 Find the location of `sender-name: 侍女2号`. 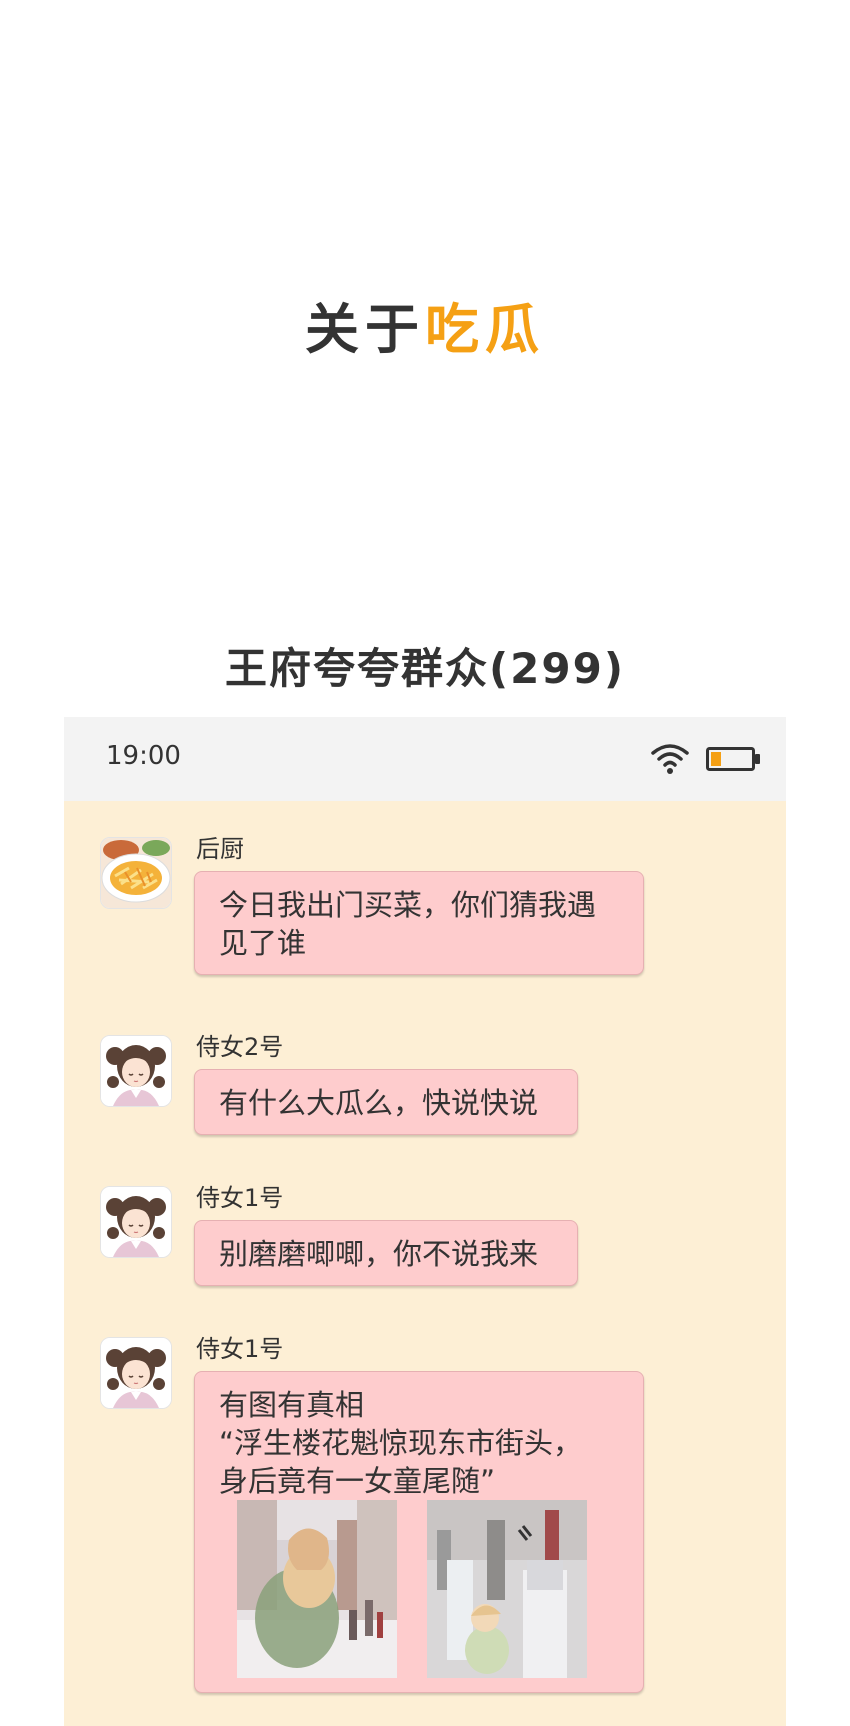

sender-name: 侍女2号 is located at coordinates (240, 1047).